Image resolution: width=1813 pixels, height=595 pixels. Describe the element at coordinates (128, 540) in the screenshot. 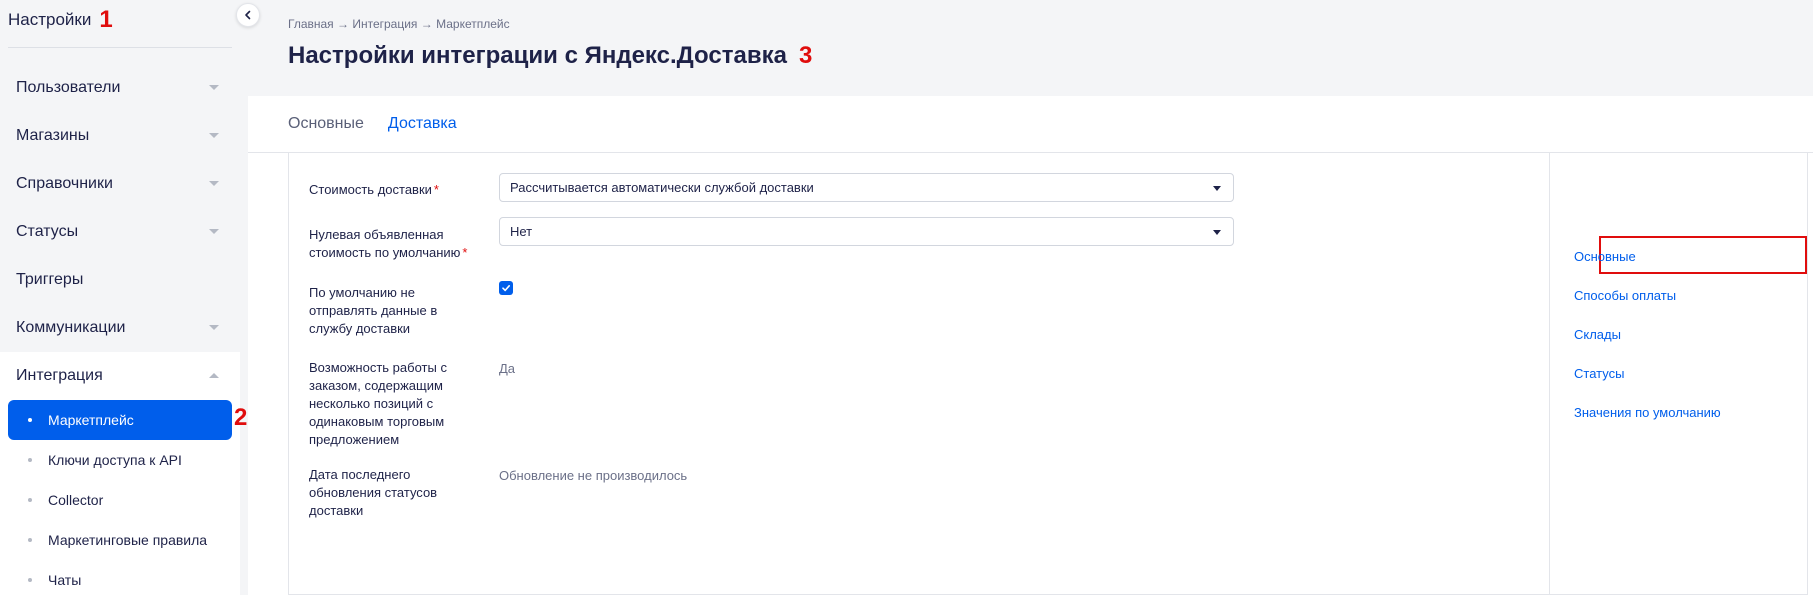

I see `sidebar-subitem-label: Маркетинговые правила` at that location.